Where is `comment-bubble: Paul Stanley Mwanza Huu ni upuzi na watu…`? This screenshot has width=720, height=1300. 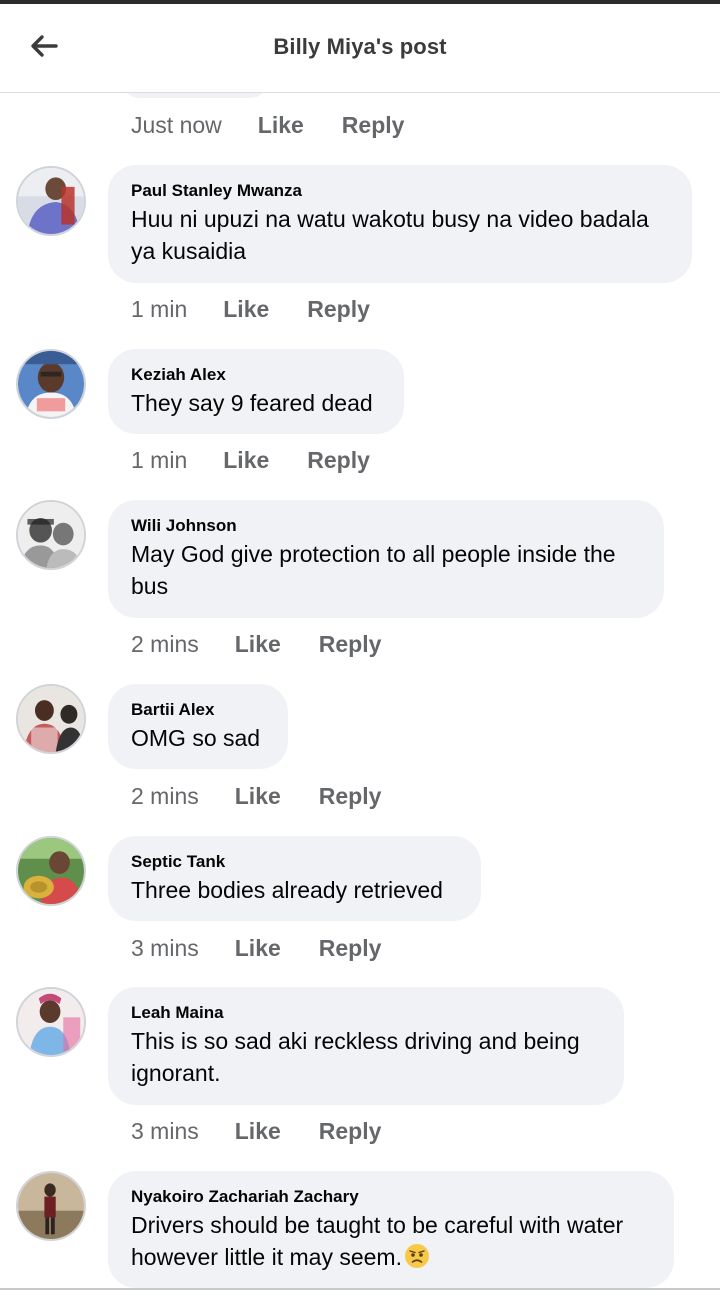 comment-bubble: Paul Stanley Mwanza Huu ni upuzi na watu… is located at coordinates (400, 224).